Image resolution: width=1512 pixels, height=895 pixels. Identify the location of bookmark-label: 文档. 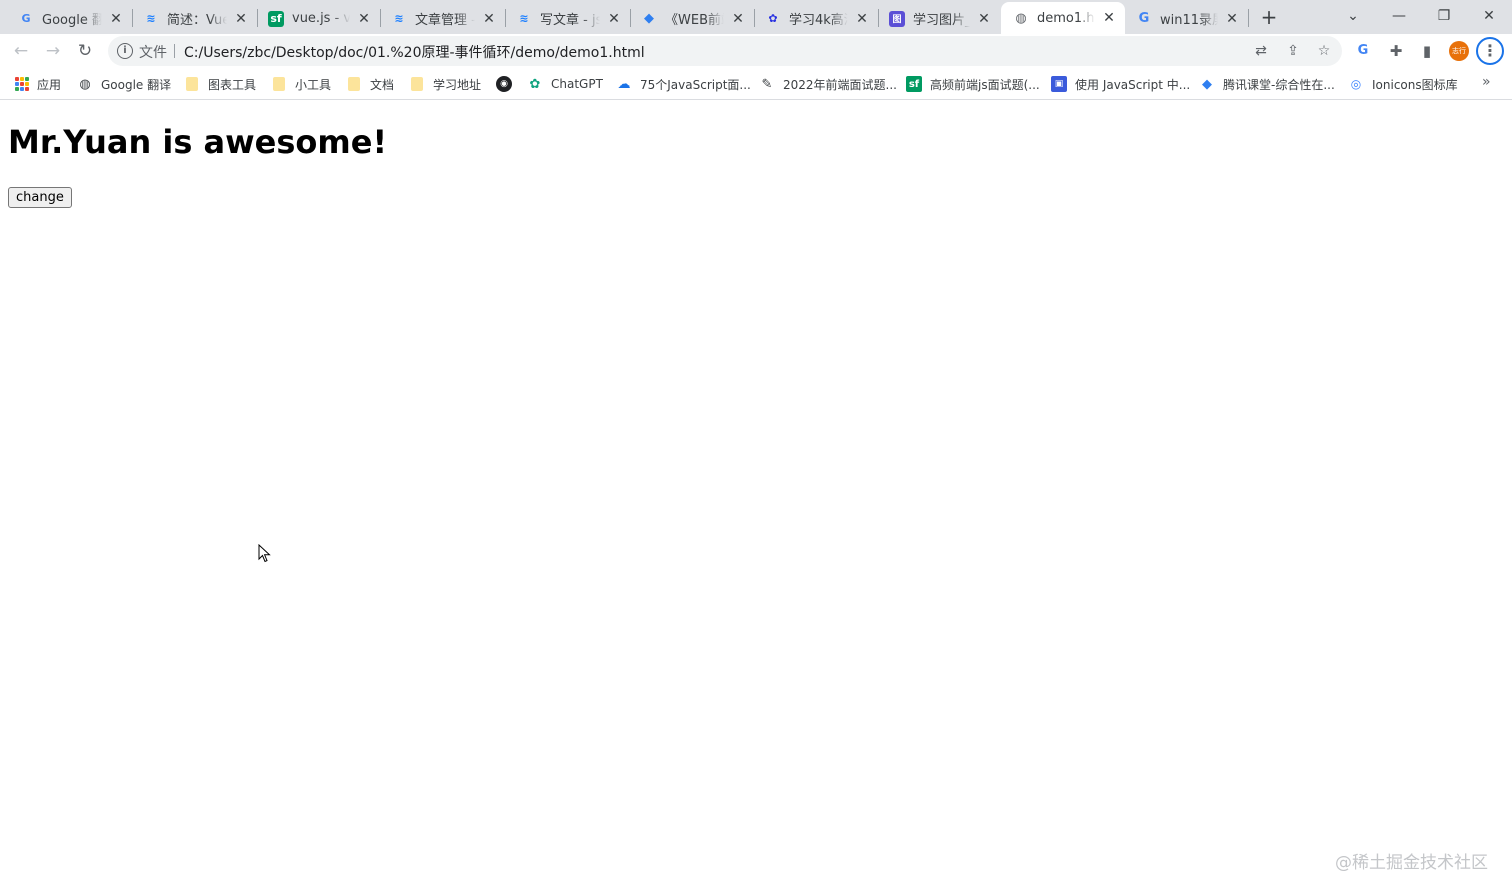
(382, 84).